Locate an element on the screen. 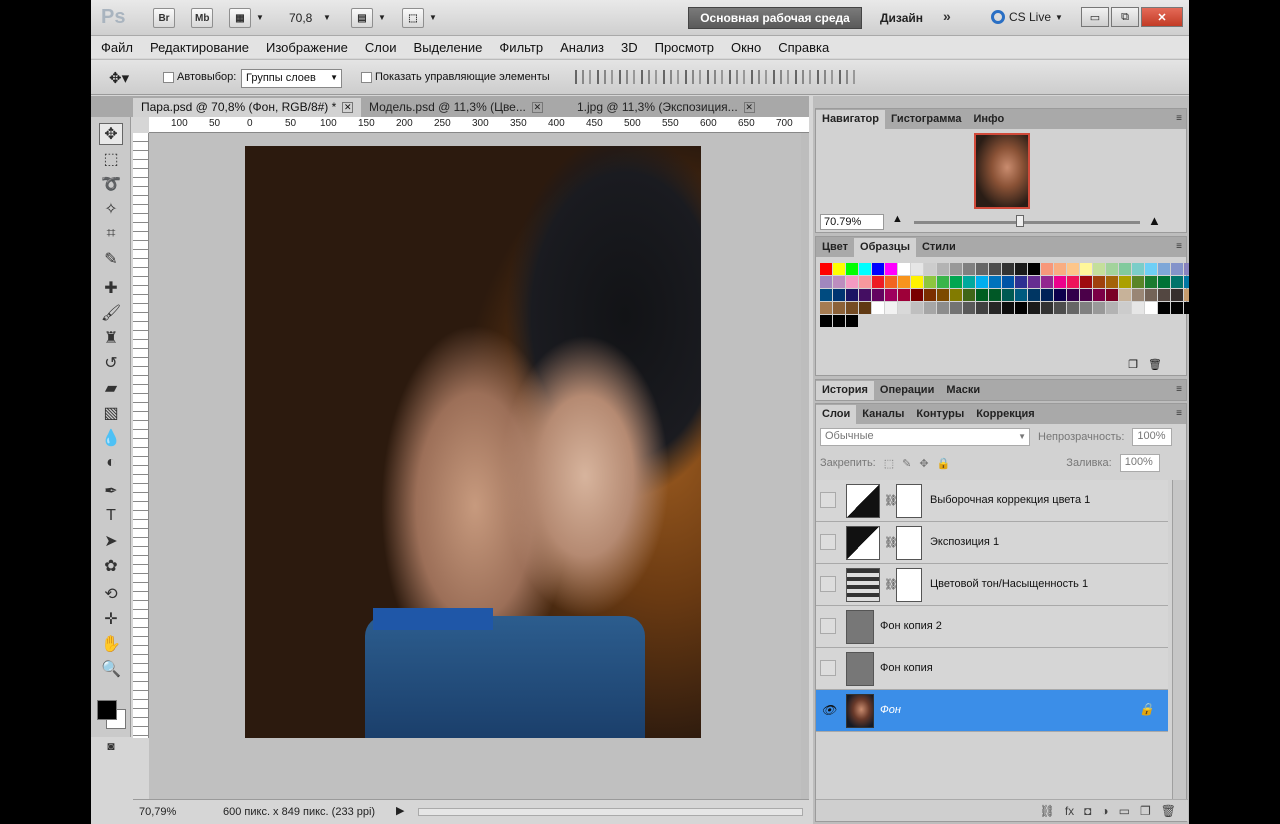  tab-adjustments: Коррекция is located at coordinates (1005, 414).